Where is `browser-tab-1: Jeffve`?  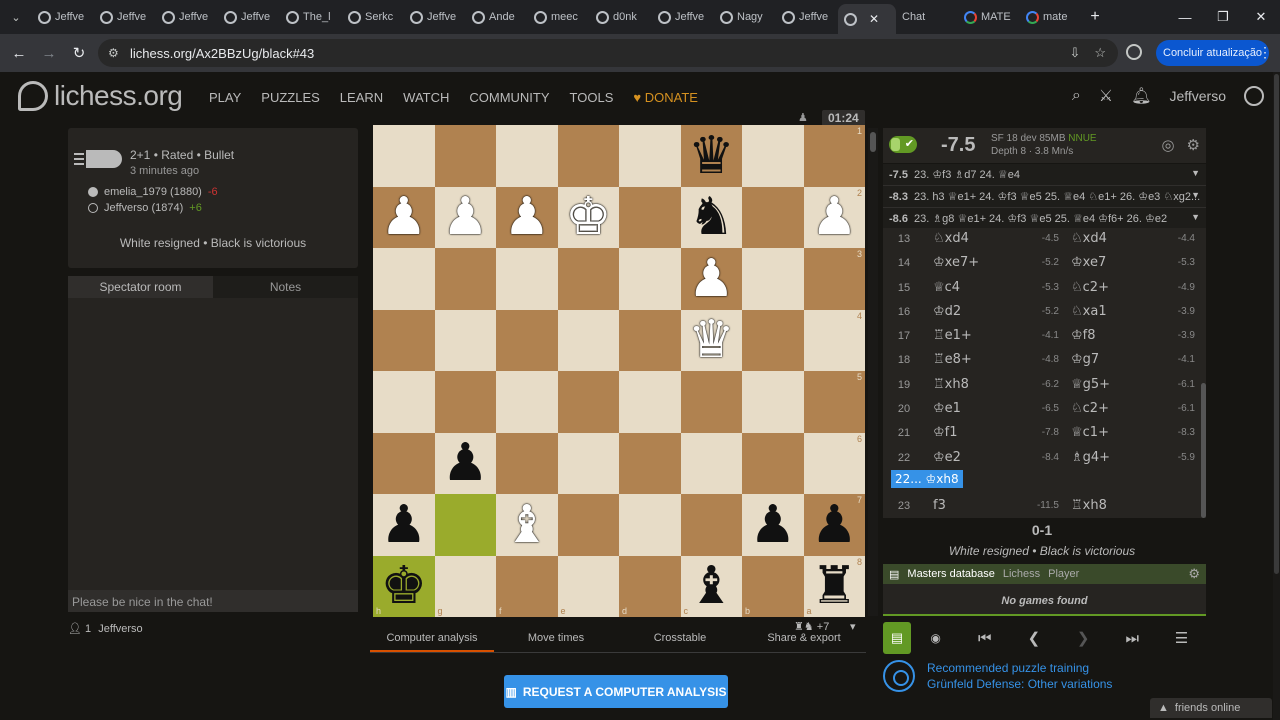
browser-tab-1: Jeffve is located at coordinates (125, 17).